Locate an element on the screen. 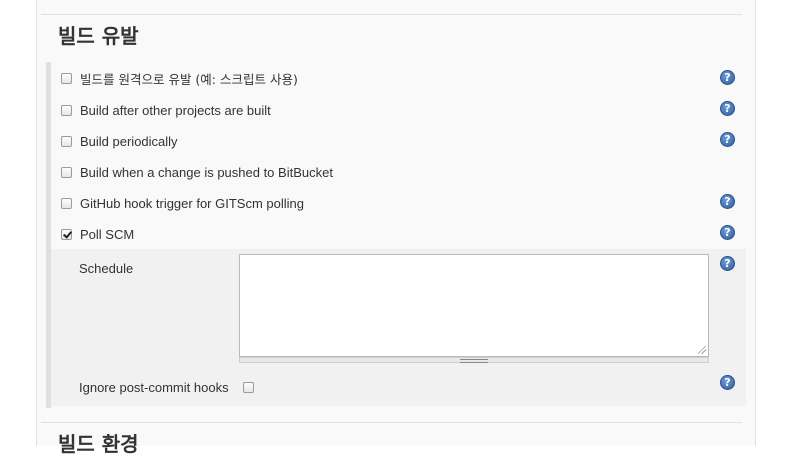  ignore-post-commit-hooks: Ignore post-commit hooks is located at coordinates (170, 387).